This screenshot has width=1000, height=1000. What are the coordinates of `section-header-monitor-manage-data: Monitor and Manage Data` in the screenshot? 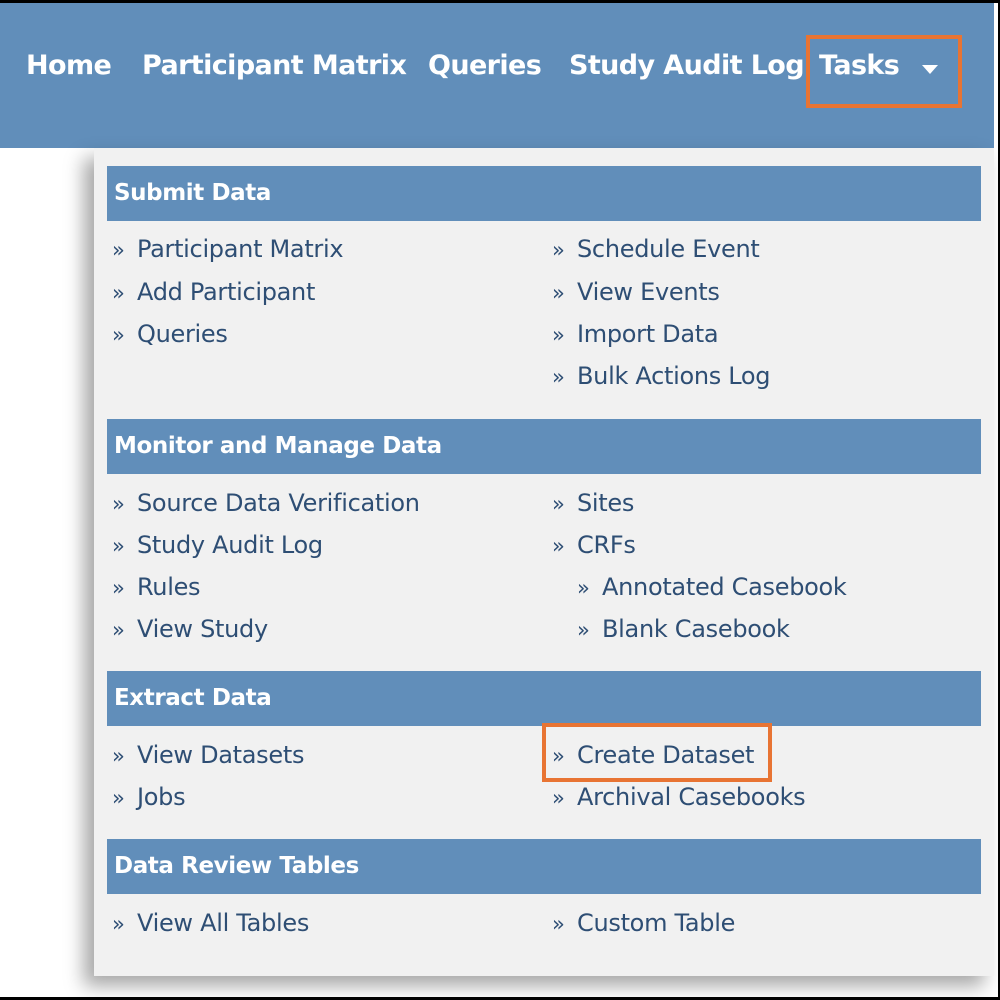 It's located at (544, 446).